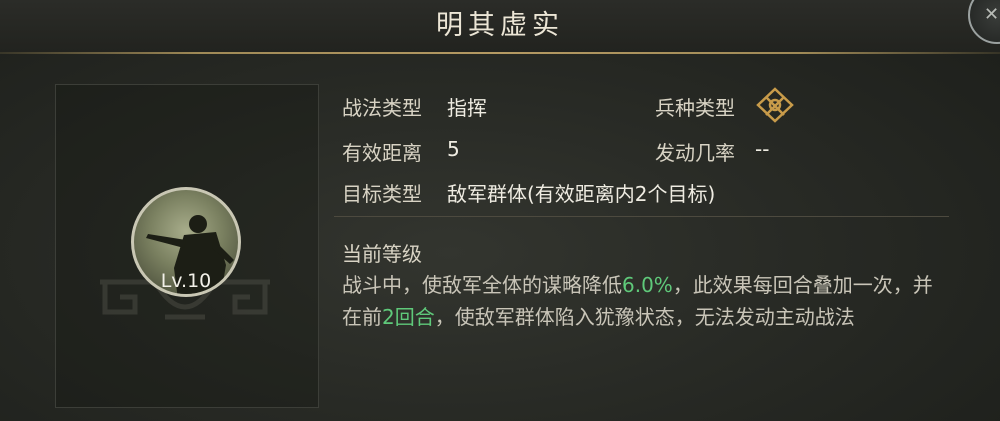  Describe the element at coordinates (647, 285) in the screenshot. I see `debuff-percent: 6.0%` at that location.